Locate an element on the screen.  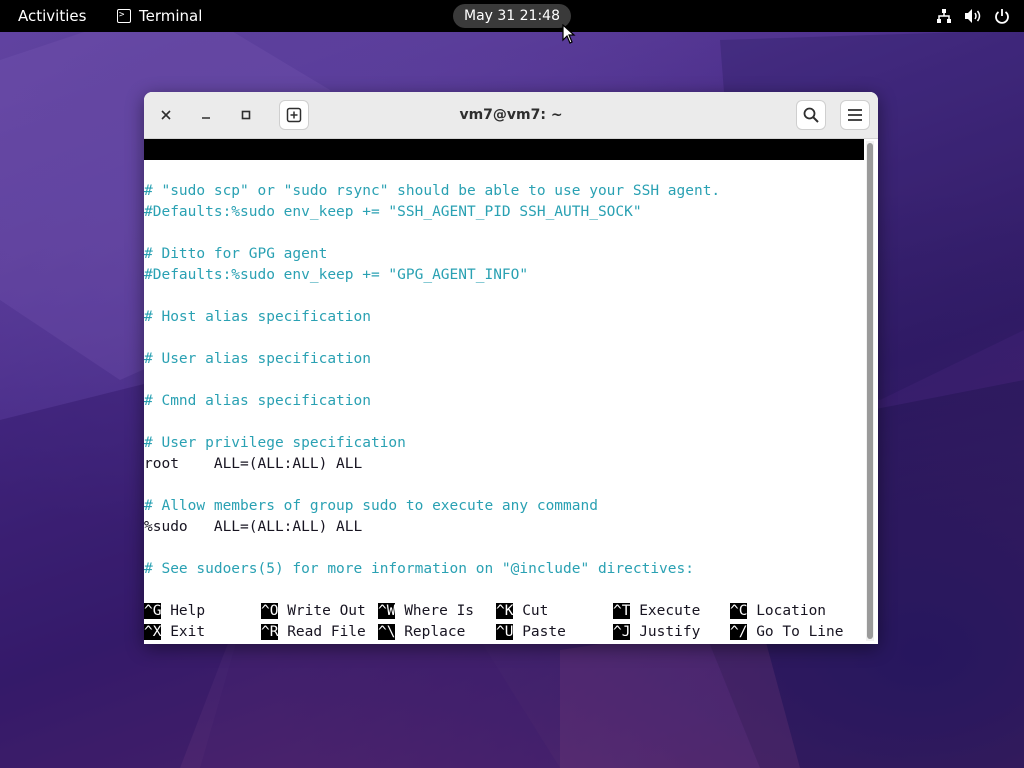
editor-line: # User privilege specification is located at coordinates (275, 443).